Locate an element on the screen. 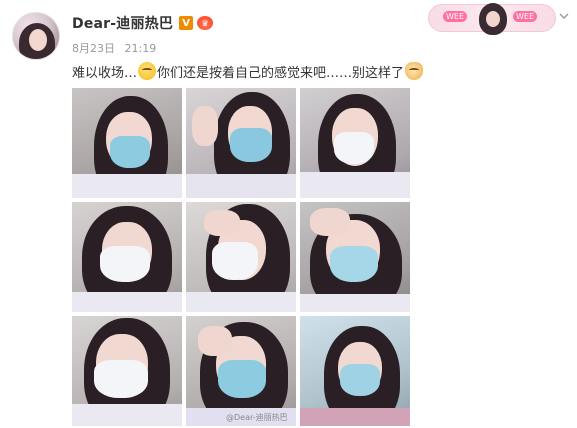 The height and width of the screenshot is (428, 577). member-crown-icon: ♛ is located at coordinates (205, 23).